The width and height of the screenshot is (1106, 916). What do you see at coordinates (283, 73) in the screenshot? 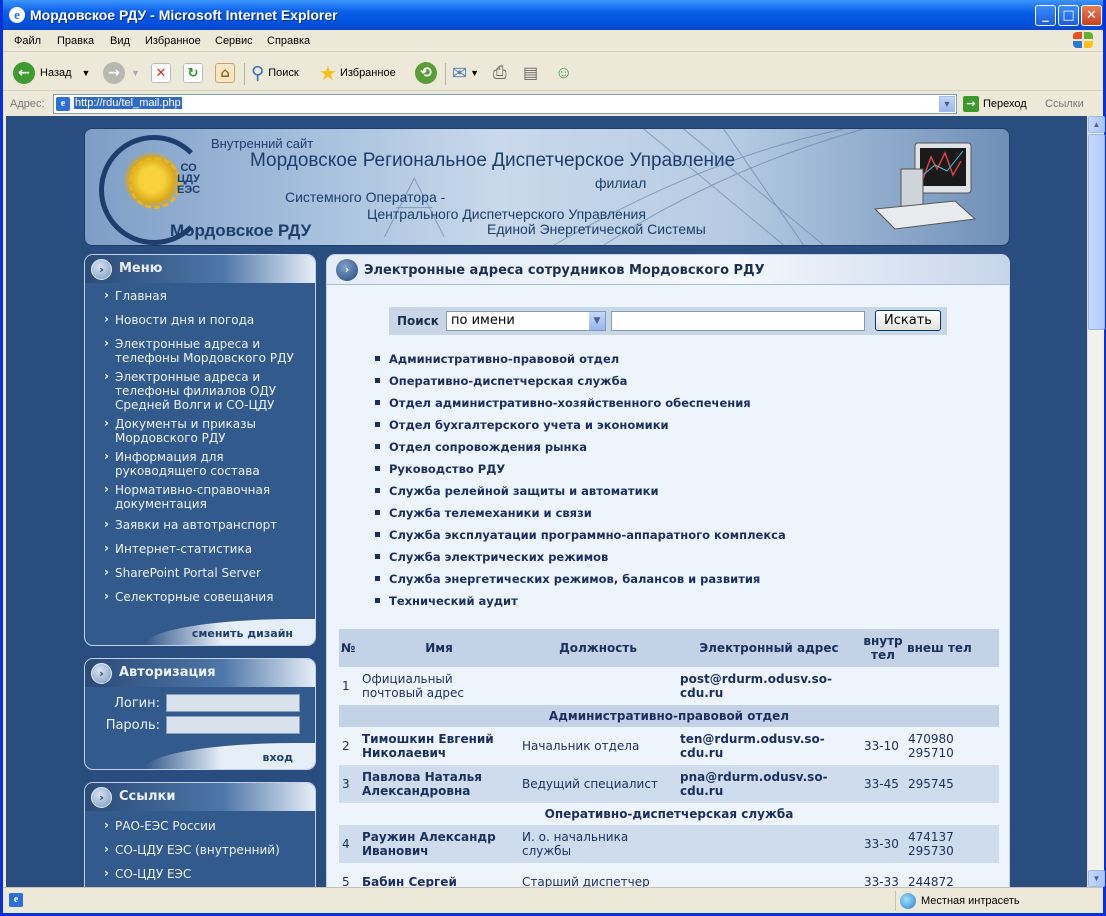
I see `search-label: Поиск` at bounding box center [283, 73].